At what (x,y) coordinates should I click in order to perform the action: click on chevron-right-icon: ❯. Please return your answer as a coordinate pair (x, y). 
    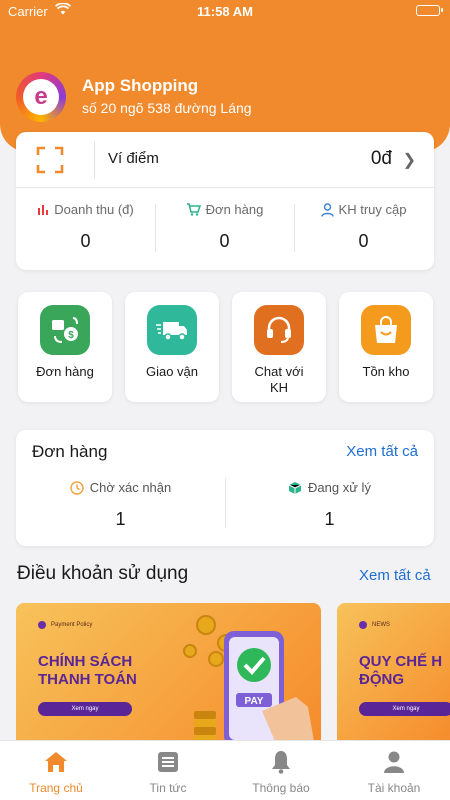
    Looking at the image, I should click on (409, 160).